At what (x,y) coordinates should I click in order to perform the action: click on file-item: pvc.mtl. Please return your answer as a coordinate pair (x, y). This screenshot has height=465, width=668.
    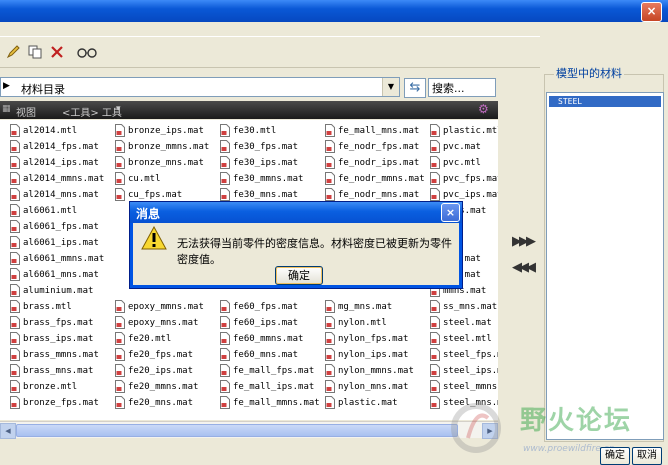
    Looking at the image, I should click on (455, 162).